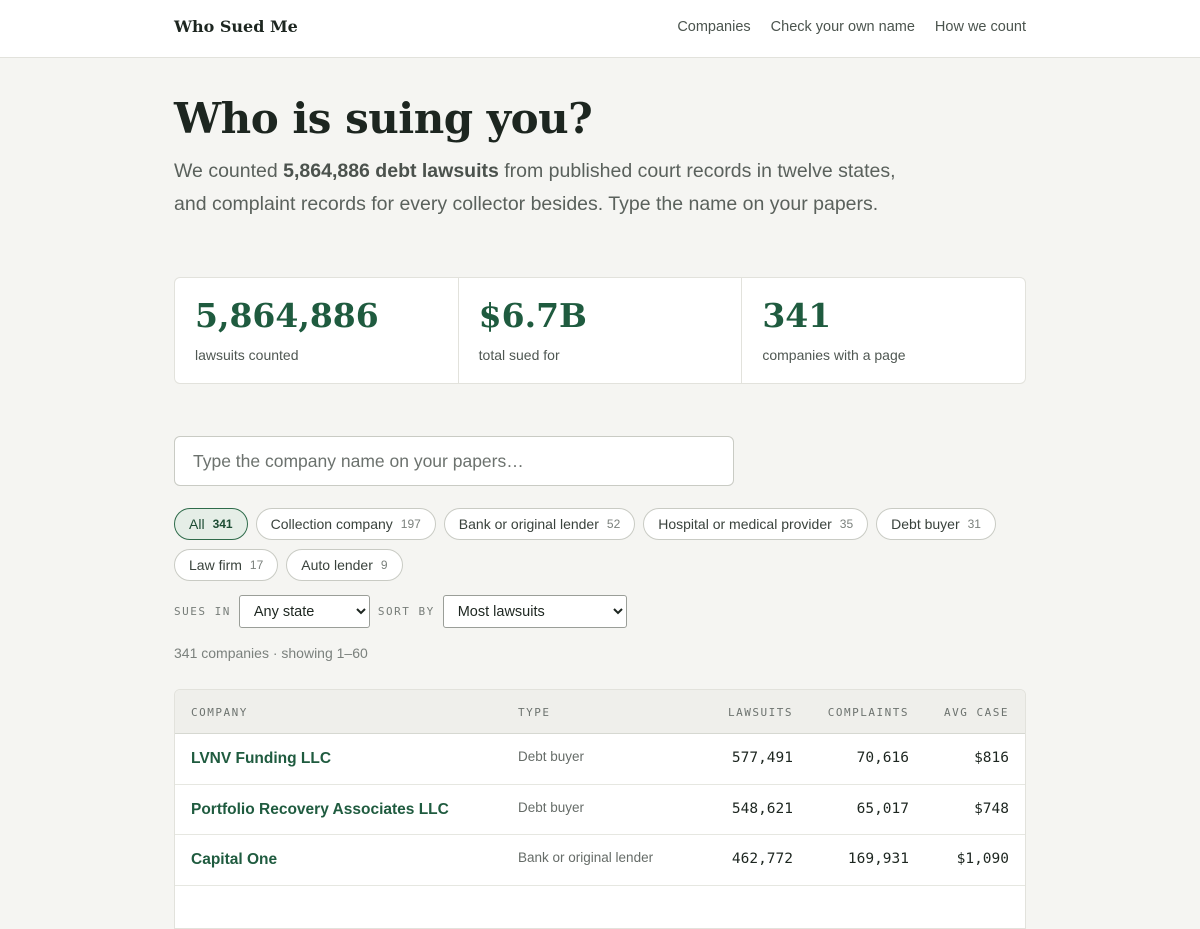  I want to click on avg-case-amount: $748, so click(991, 809).